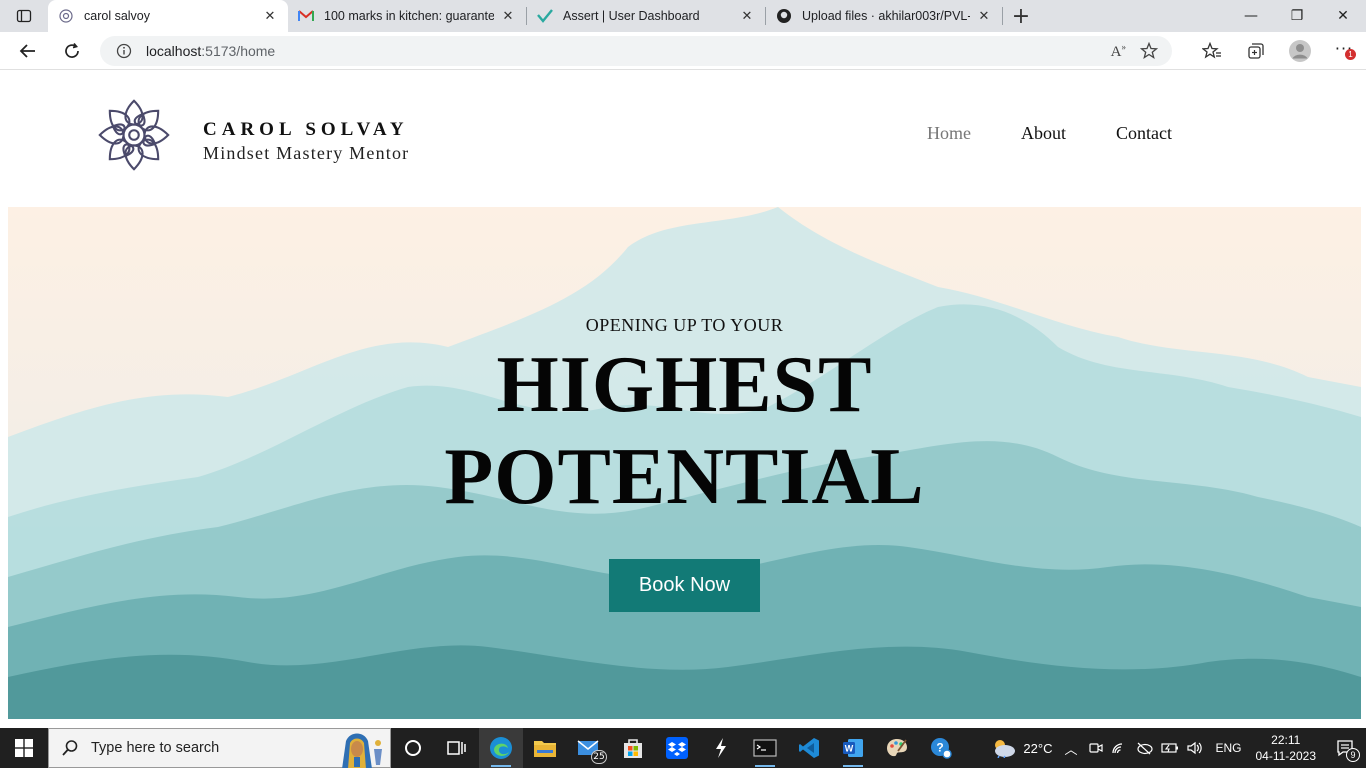 The image size is (1366, 768). I want to click on system-clock: 22:11 04-11-2023, so click(1286, 748).